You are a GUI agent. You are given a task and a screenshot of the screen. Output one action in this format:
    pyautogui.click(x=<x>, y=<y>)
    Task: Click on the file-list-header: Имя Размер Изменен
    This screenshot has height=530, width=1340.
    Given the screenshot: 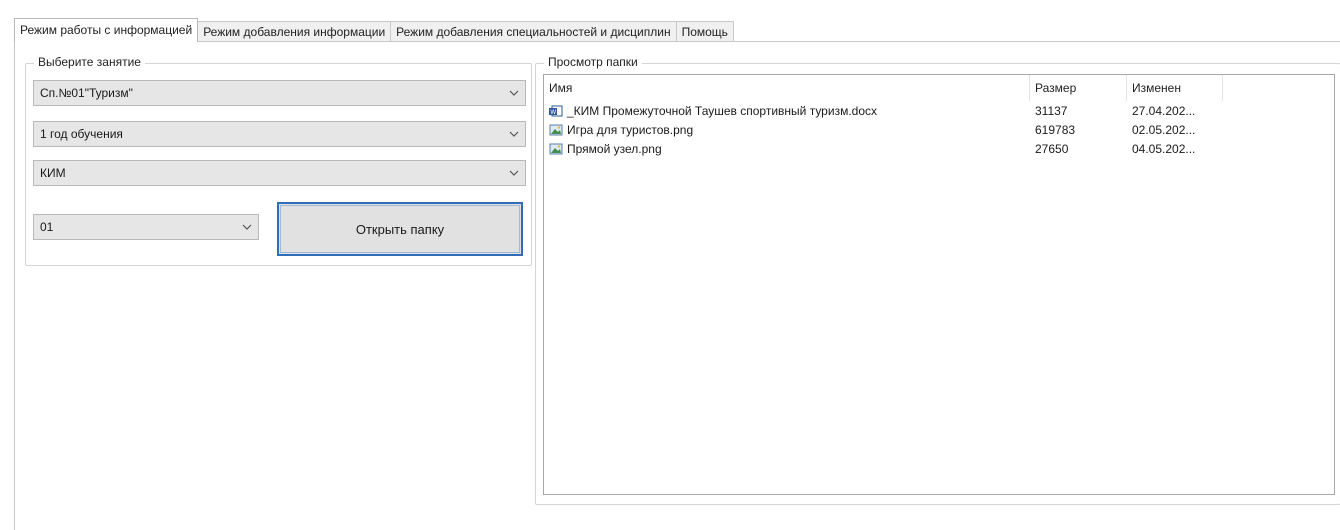 What is the action you would take?
    pyautogui.click(x=883, y=88)
    